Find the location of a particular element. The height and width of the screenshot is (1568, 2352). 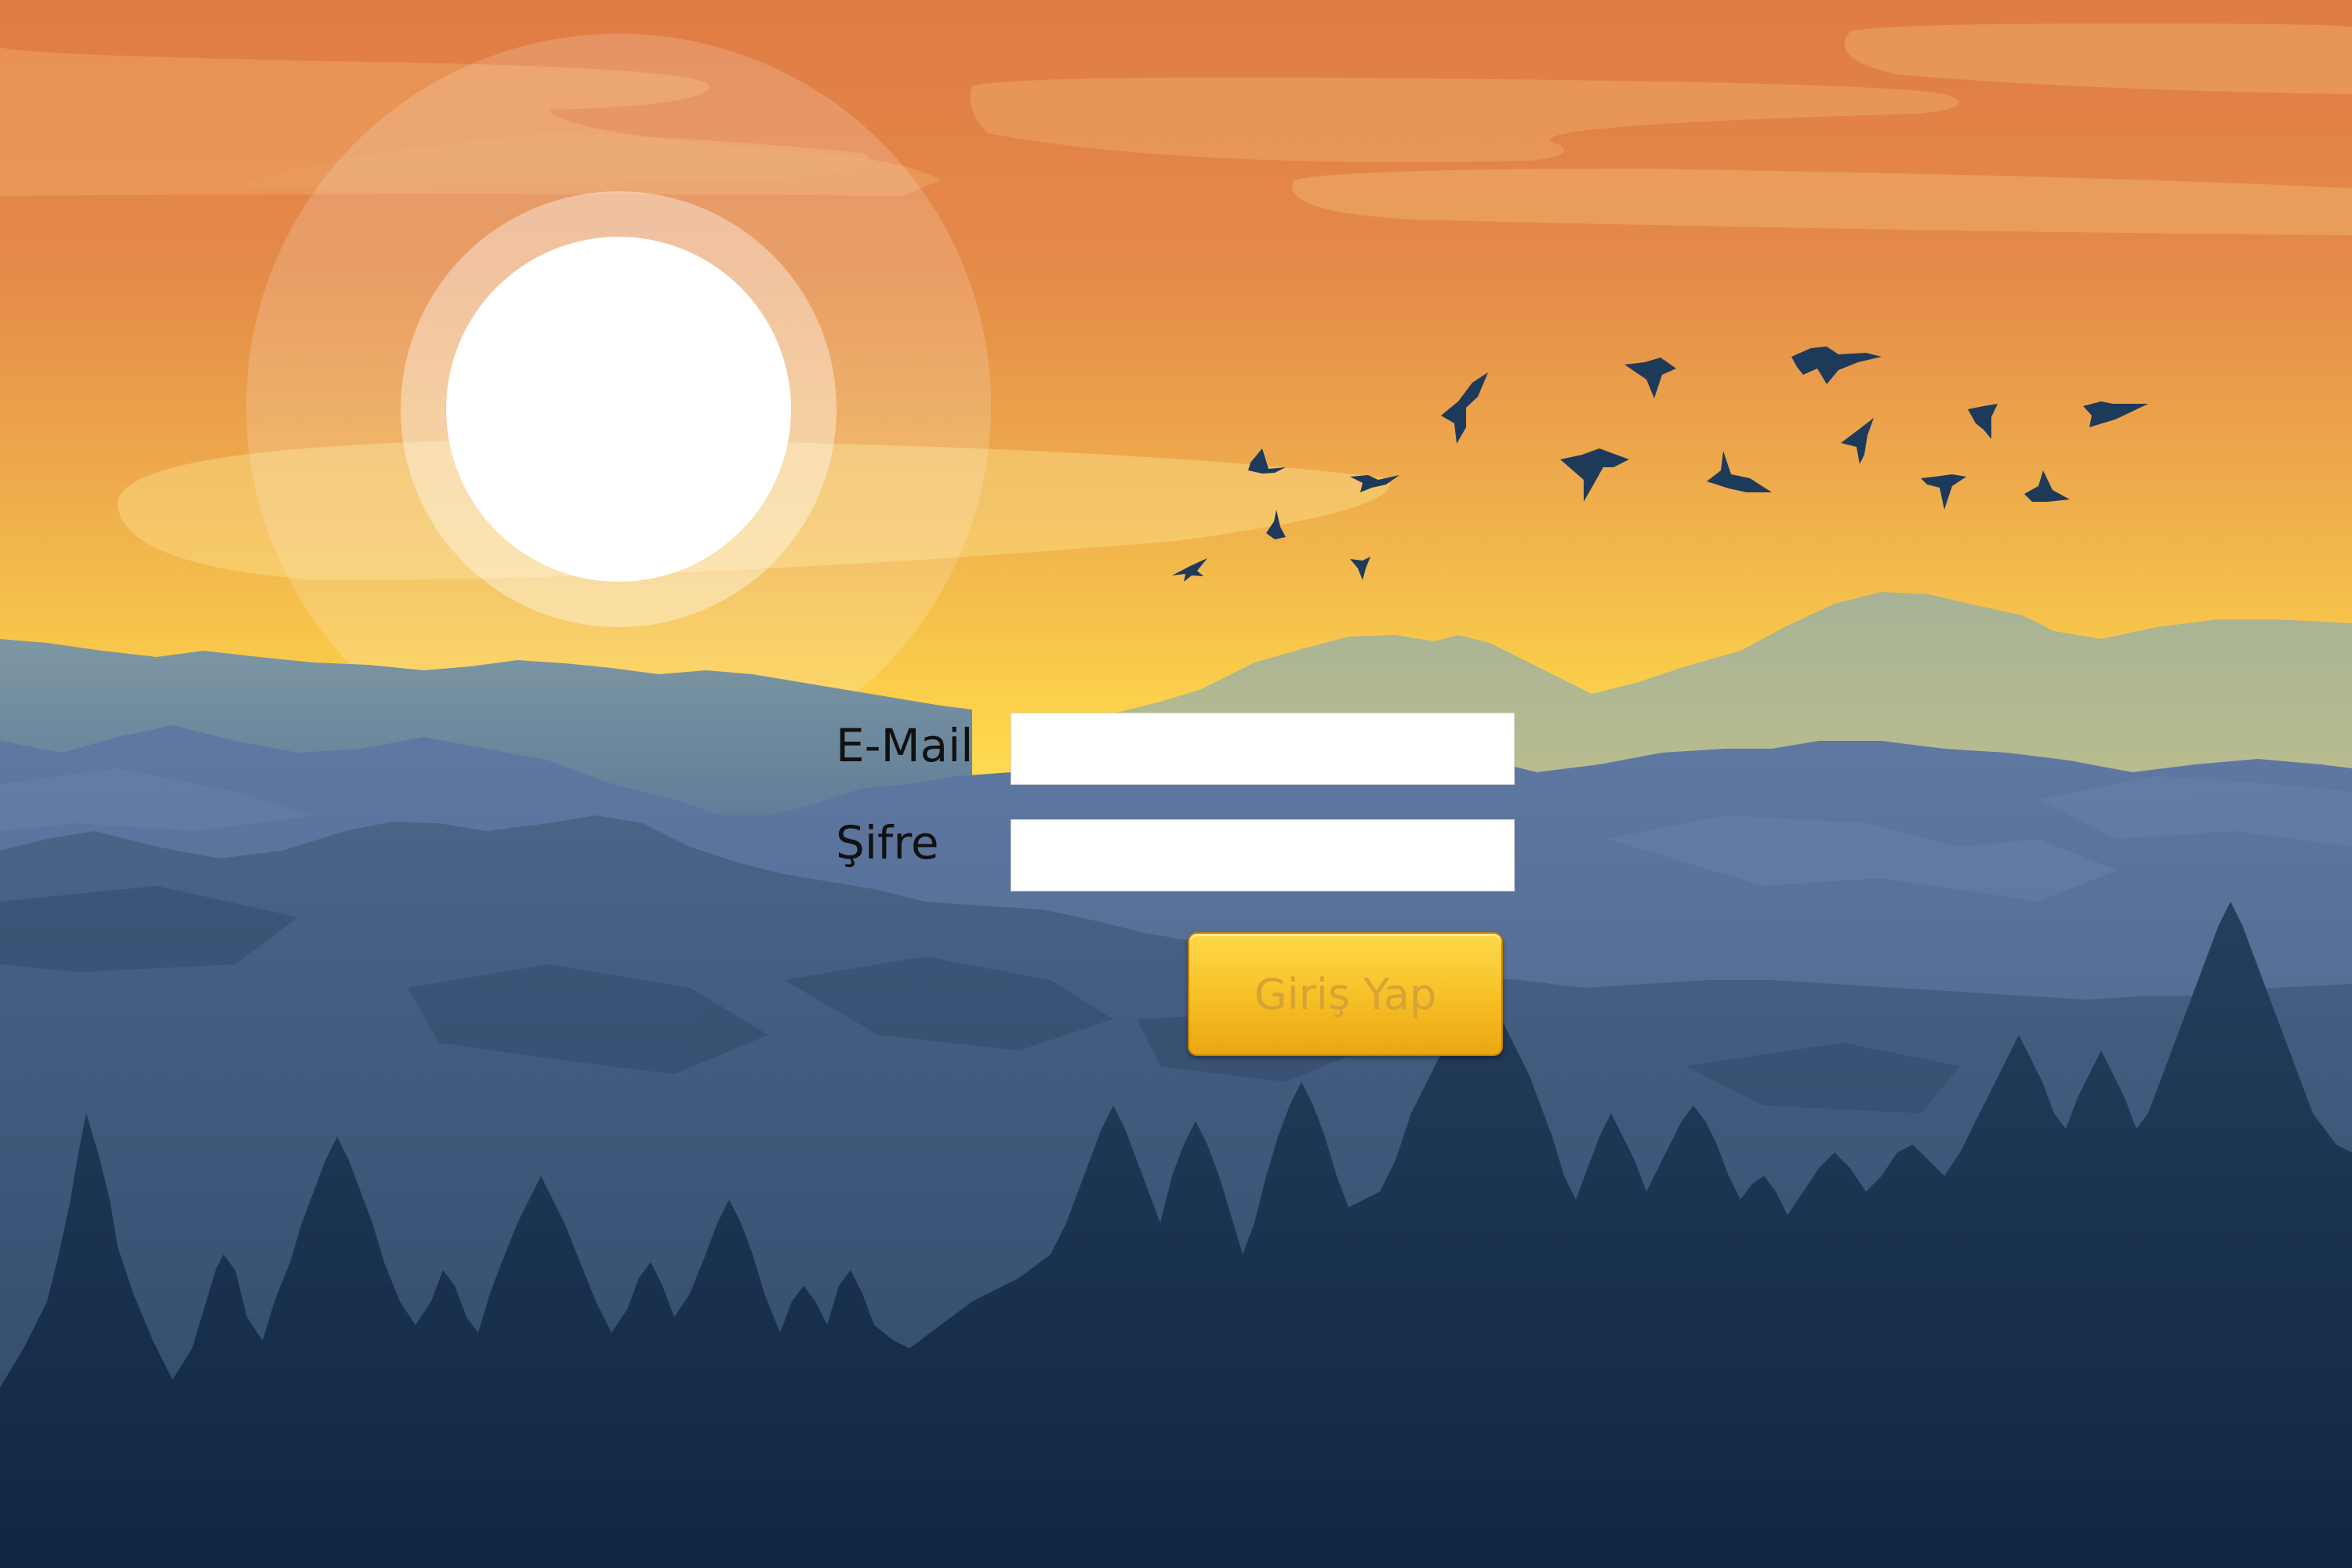

login-button: Giriş Yap is located at coordinates (1345, 994).